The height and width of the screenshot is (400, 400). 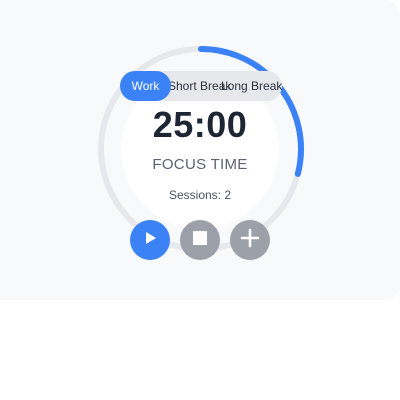 I want to click on tab-work: Work, so click(x=145, y=86).